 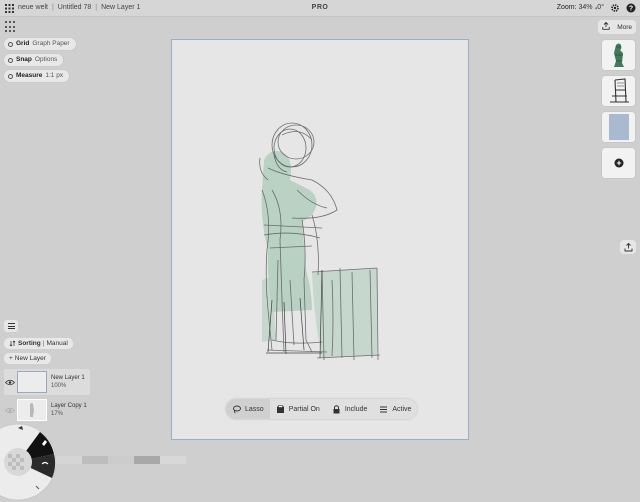 I want to click on tool-wheel, so click(x=29, y=462).